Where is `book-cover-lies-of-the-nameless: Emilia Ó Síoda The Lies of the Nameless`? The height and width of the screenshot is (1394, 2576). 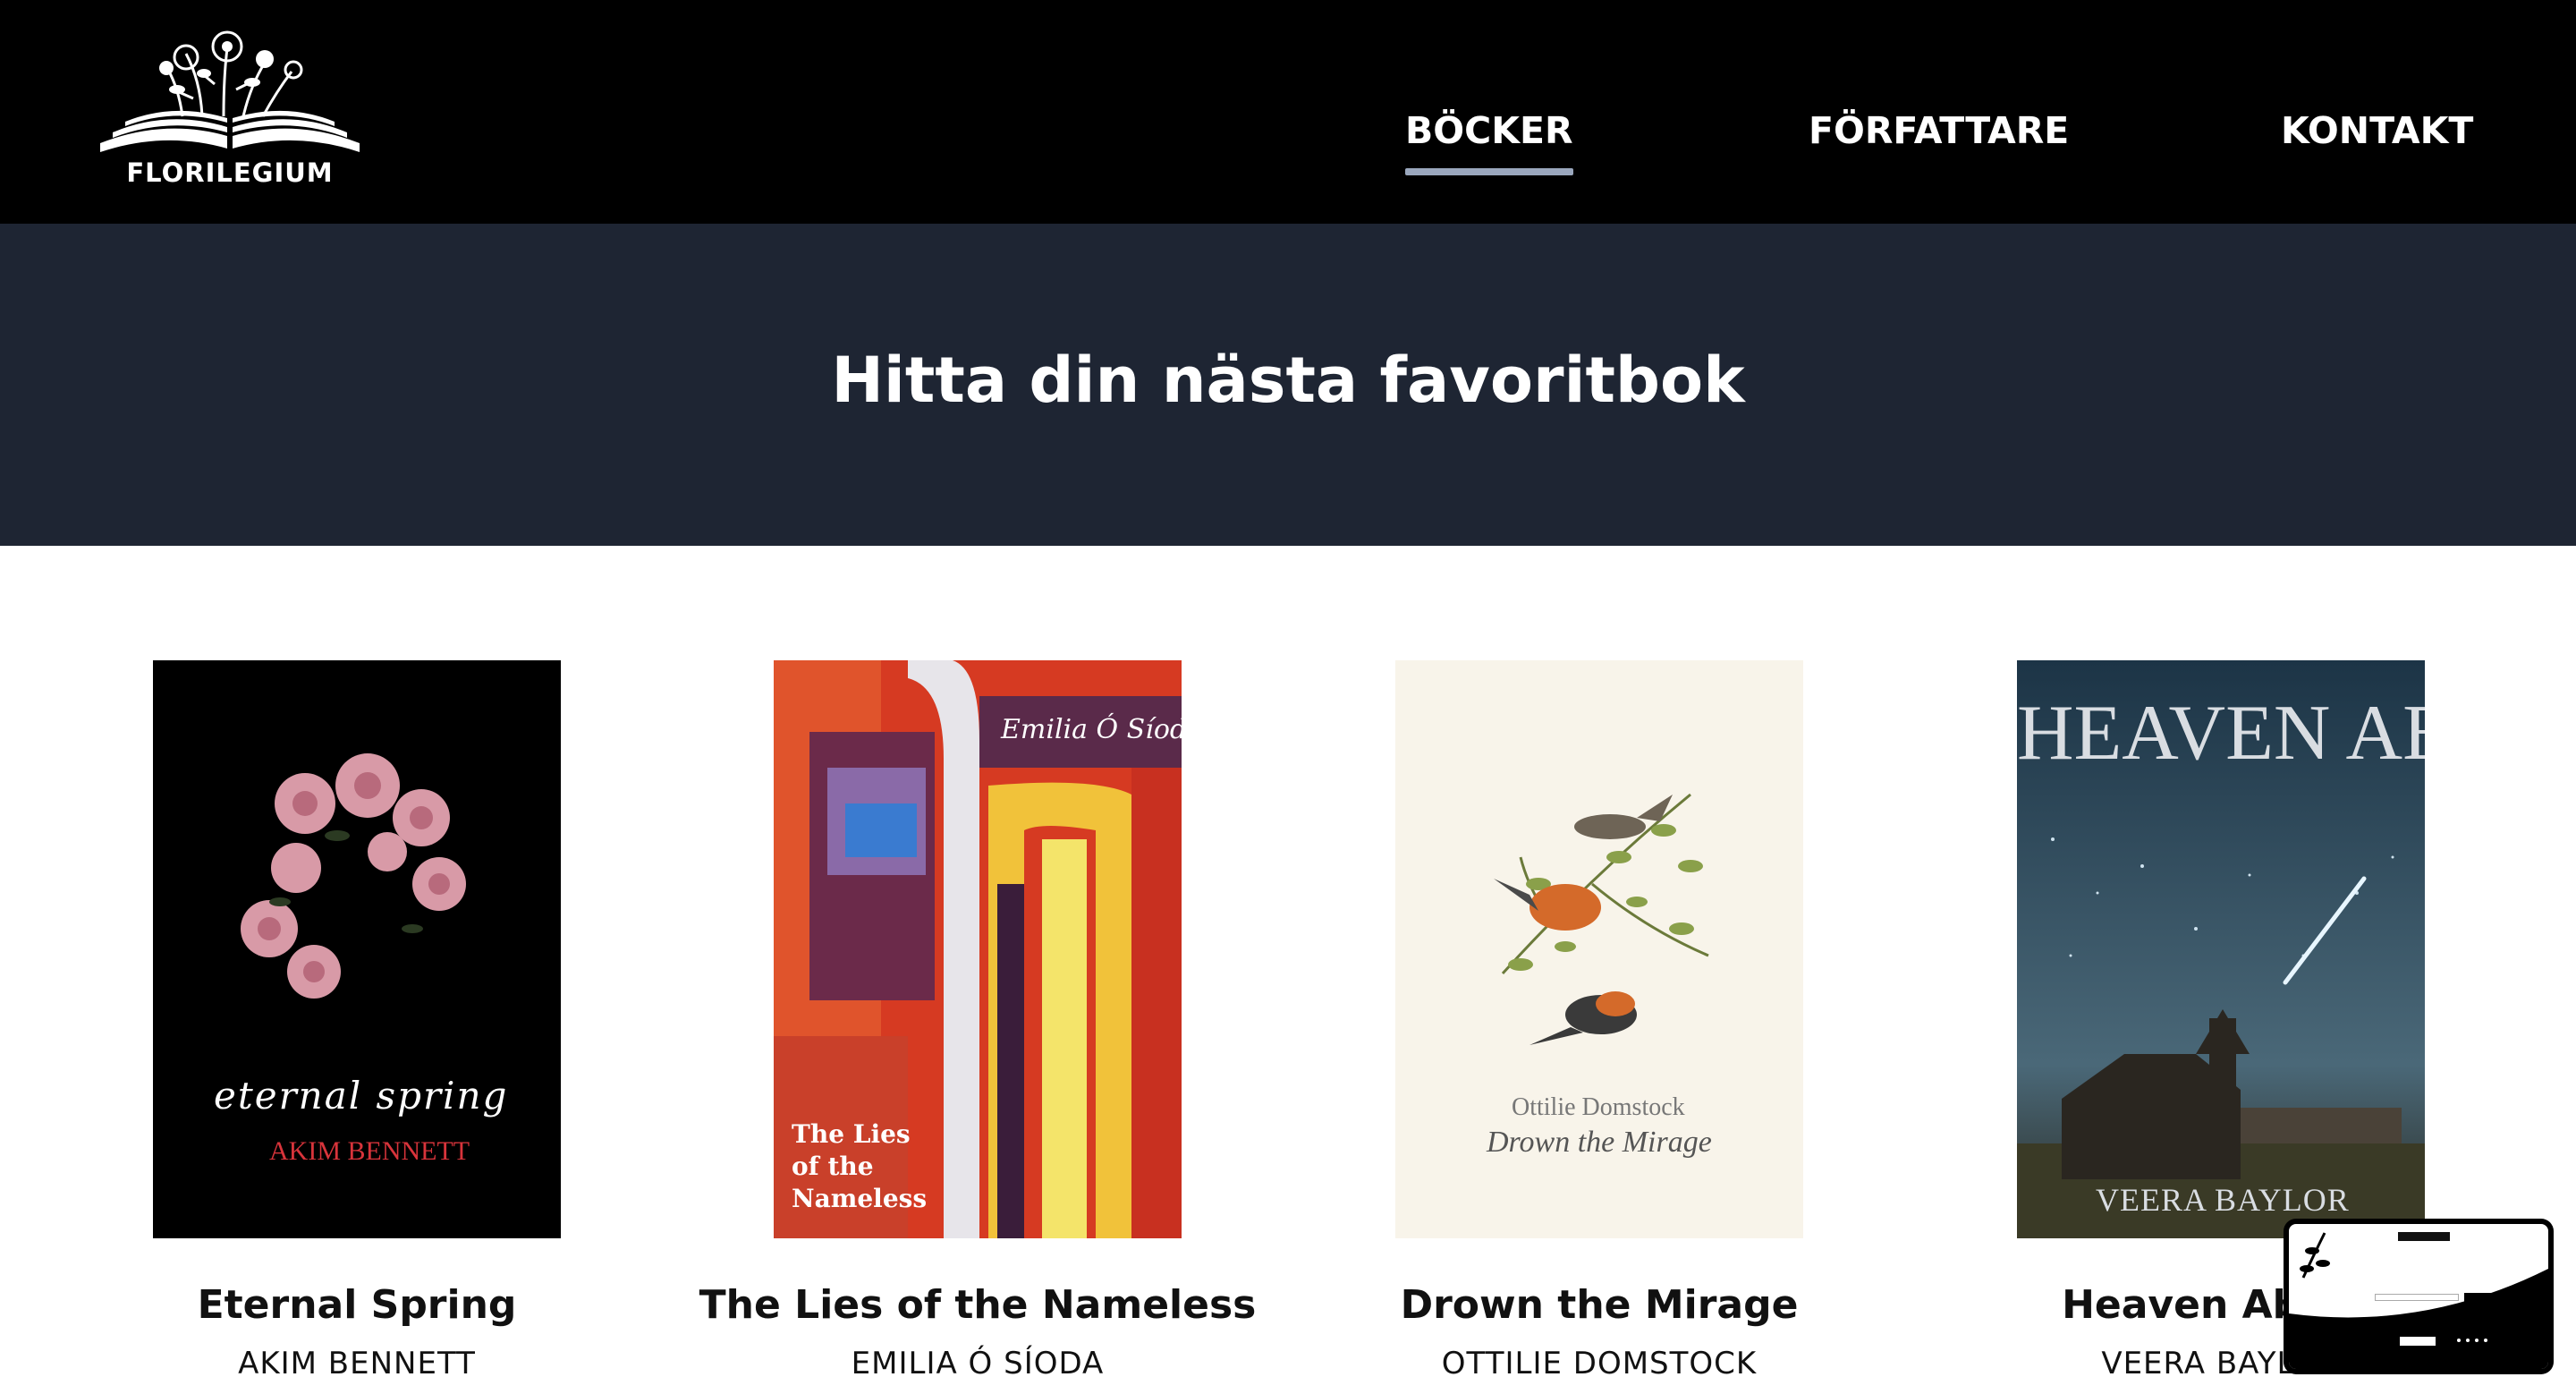 book-cover-lies-of-the-nameless: Emilia Ó Síoda The Lies of the Nameless is located at coordinates (978, 949).